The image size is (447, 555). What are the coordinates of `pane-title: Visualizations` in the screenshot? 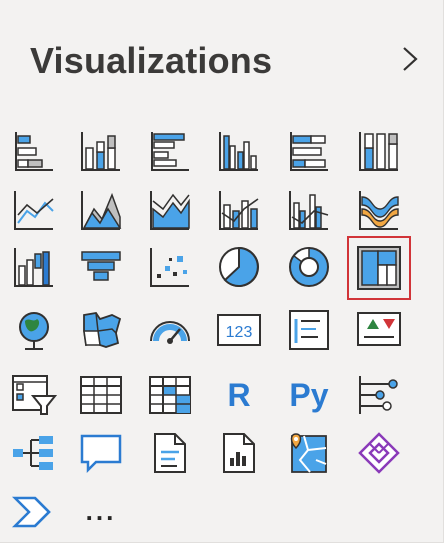 It's located at (151, 60).